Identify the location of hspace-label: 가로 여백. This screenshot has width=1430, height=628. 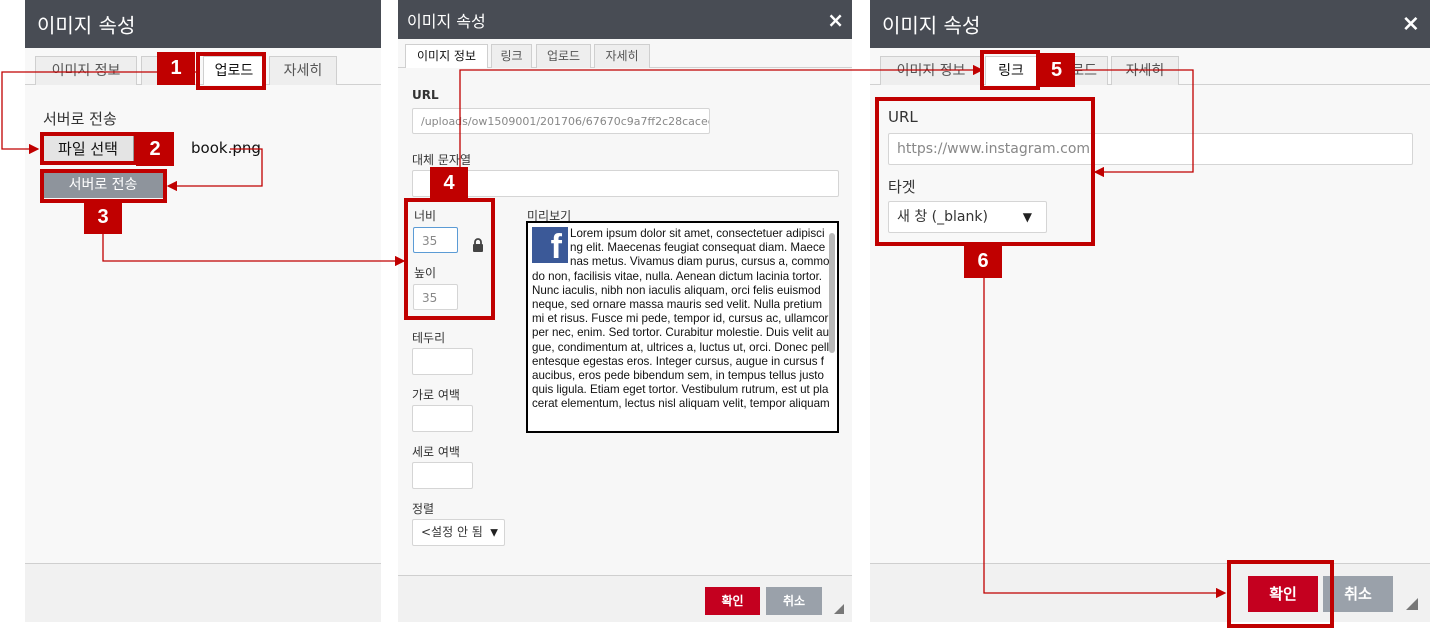
(436, 395).